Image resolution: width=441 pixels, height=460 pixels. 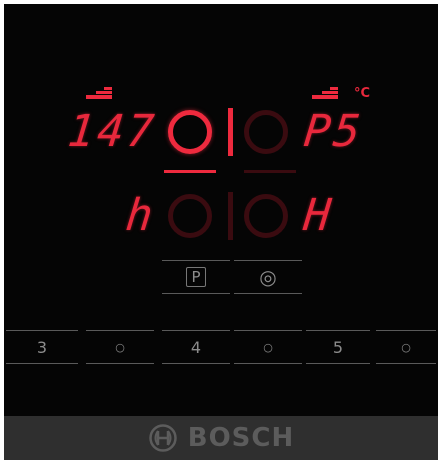 I want to click on ring-select-icon: ◎, so click(x=268, y=277).